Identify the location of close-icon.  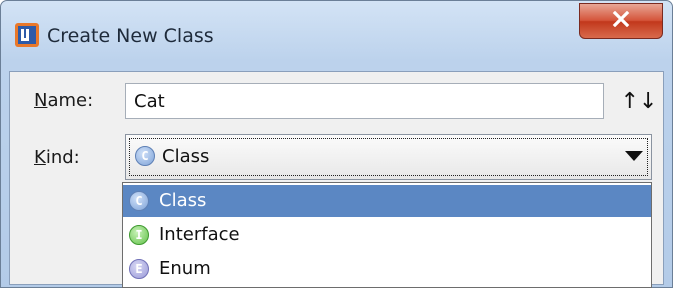
(621, 20).